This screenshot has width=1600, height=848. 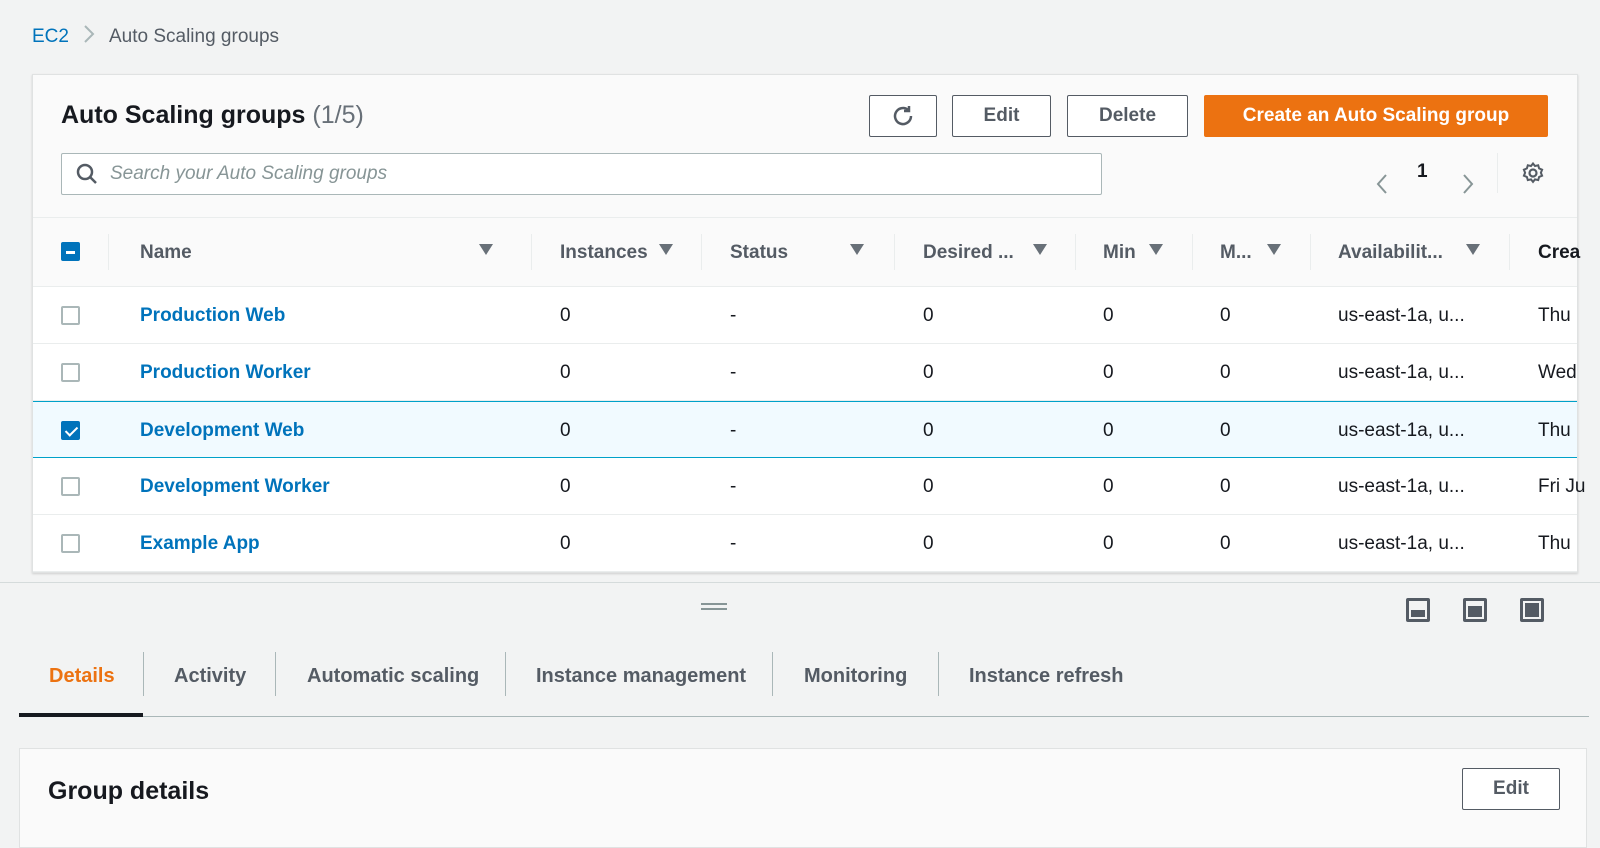 What do you see at coordinates (1475, 610) in the screenshot?
I see `split-bottom-medium-icon` at bounding box center [1475, 610].